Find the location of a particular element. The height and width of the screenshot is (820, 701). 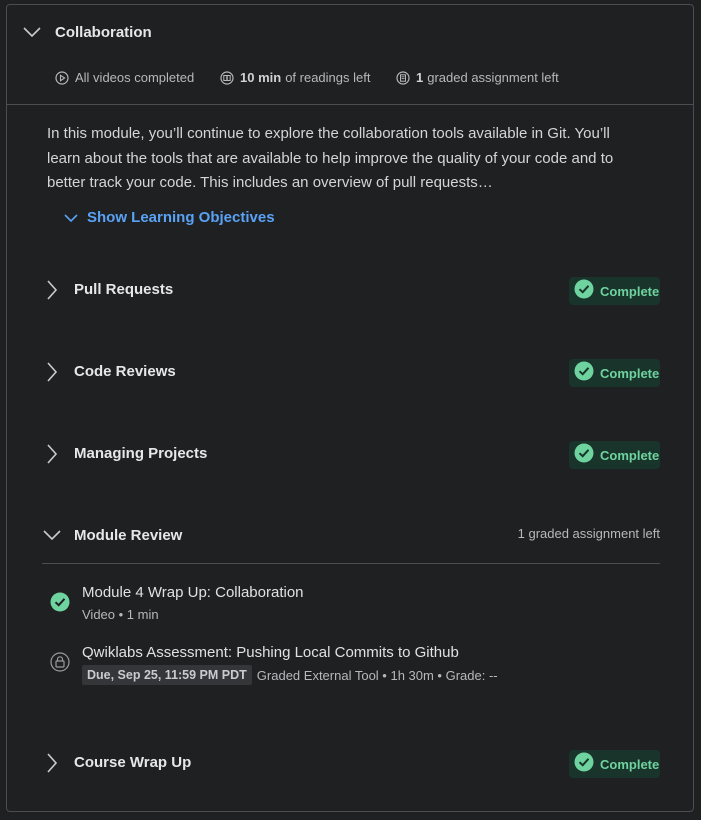

due-date-badge: Due, Sep 25, 11:59 PM PDT is located at coordinates (167, 675).